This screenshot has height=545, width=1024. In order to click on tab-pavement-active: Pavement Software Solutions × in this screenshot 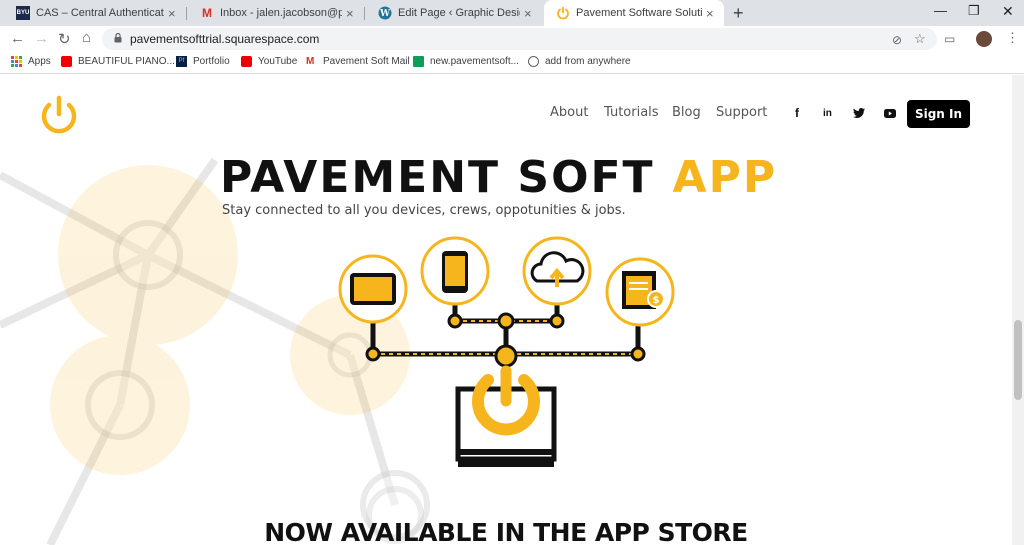, I will do `click(634, 13)`.